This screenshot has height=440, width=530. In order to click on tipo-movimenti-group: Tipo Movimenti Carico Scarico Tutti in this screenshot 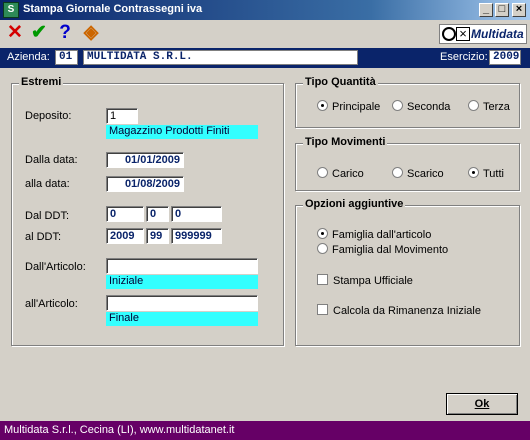, I will do `click(407, 163)`.